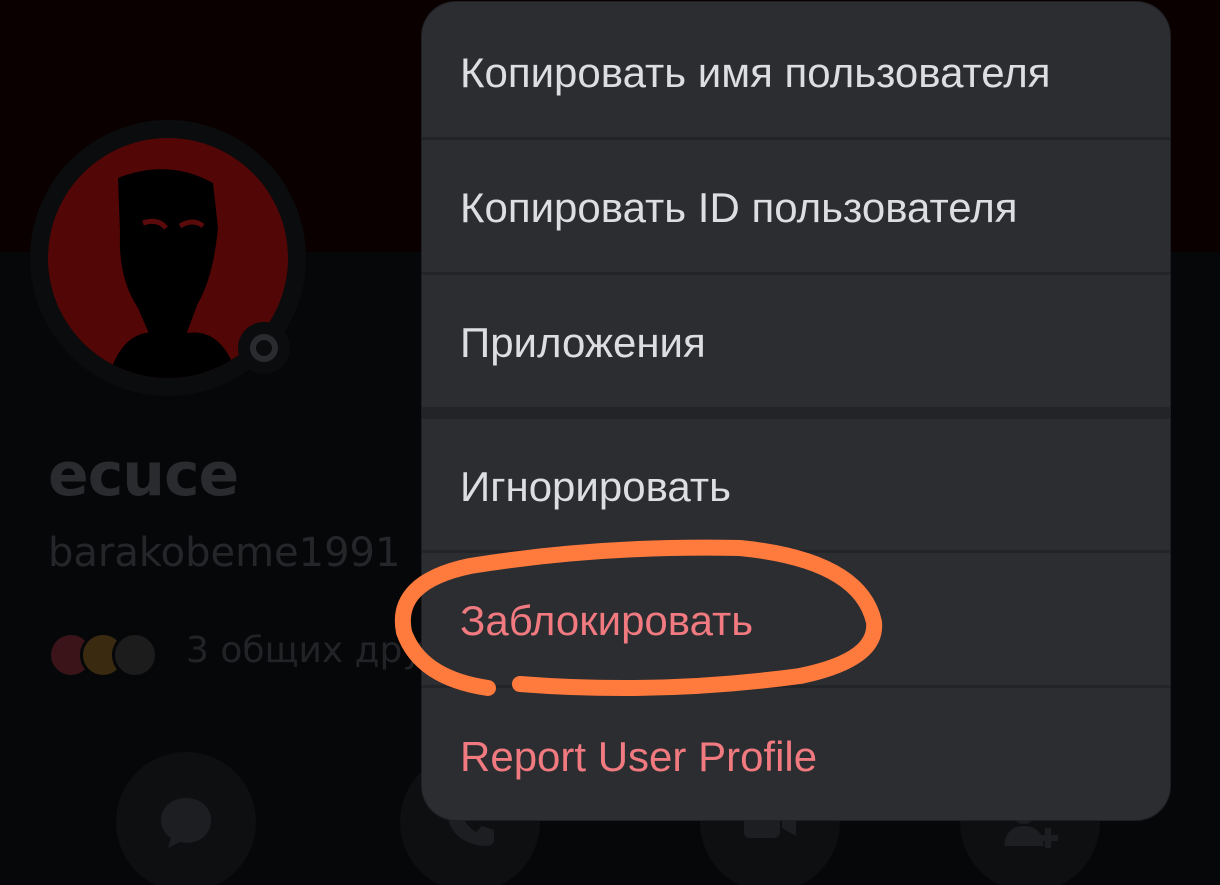 This screenshot has height=885, width=1220. I want to click on menu-item-label: Копировать ID пользователя, so click(739, 207).